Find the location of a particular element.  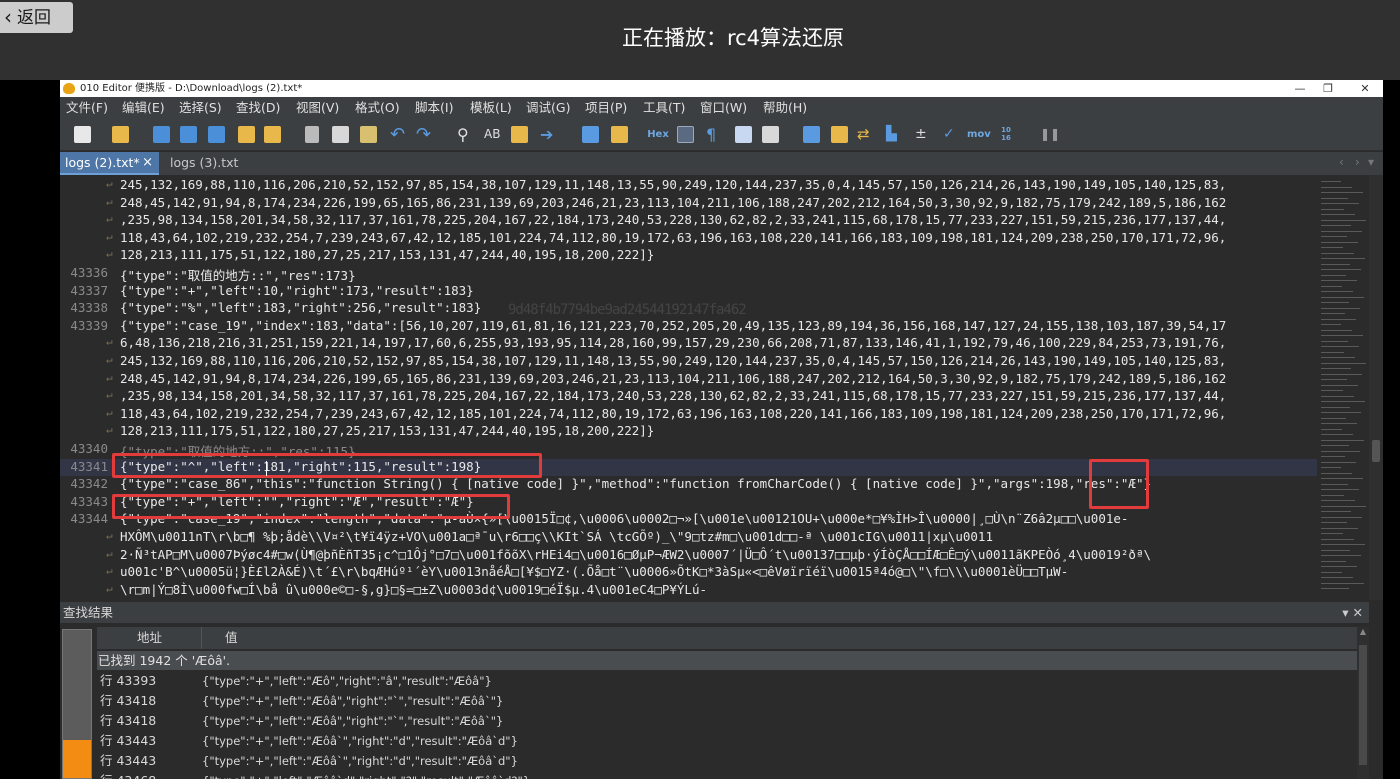

cut-icon is located at coordinates (312, 134).